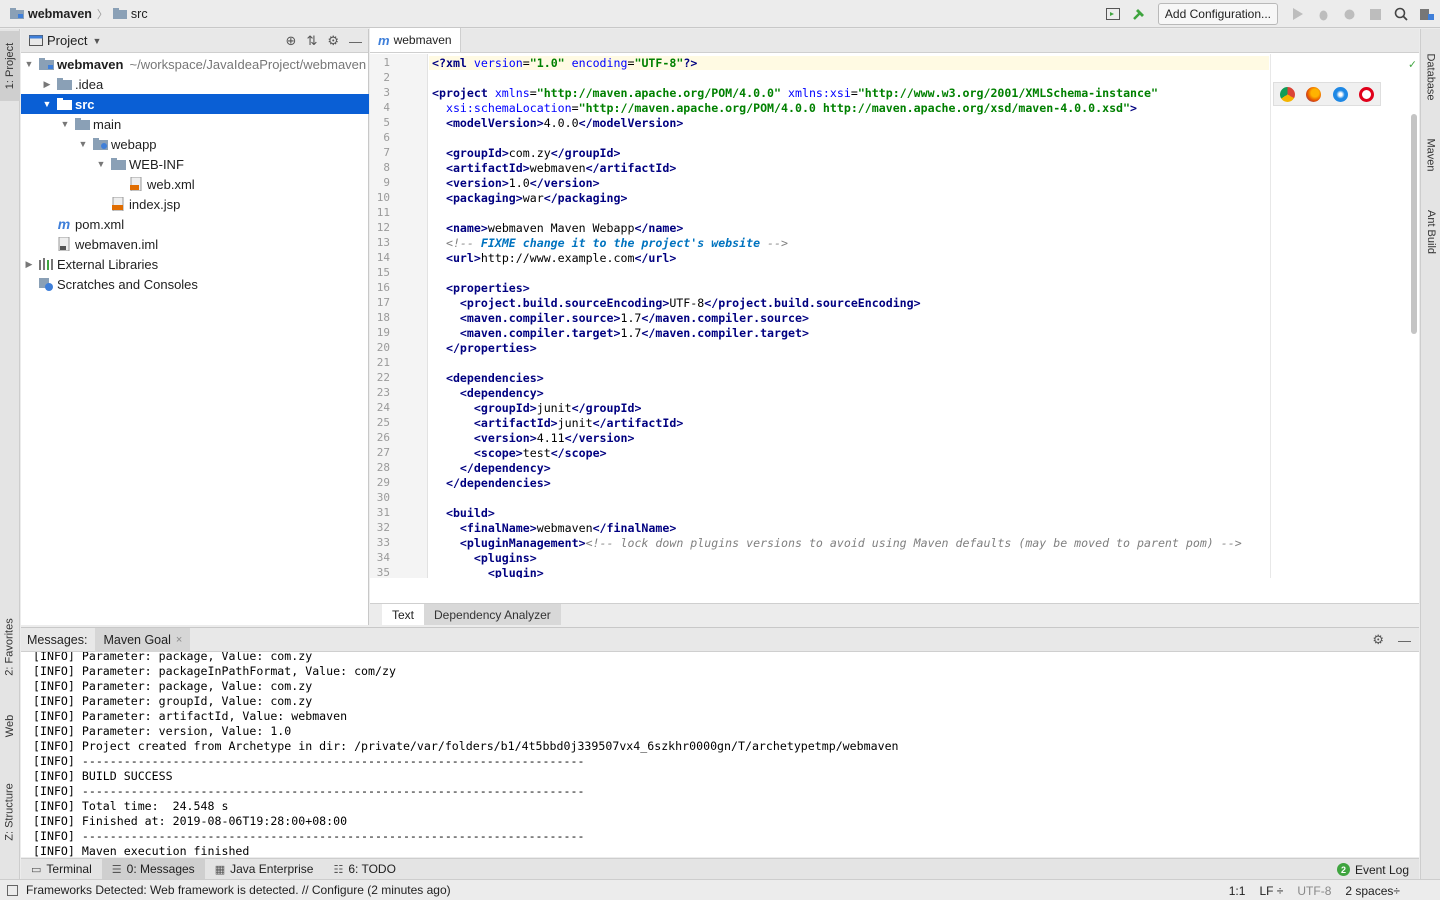 This screenshot has width=1440, height=900. What do you see at coordinates (248, 64) in the screenshot?
I see `tree-item-path: ~/workspace/JavaIdeaProject/webmaven` at bounding box center [248, 64].